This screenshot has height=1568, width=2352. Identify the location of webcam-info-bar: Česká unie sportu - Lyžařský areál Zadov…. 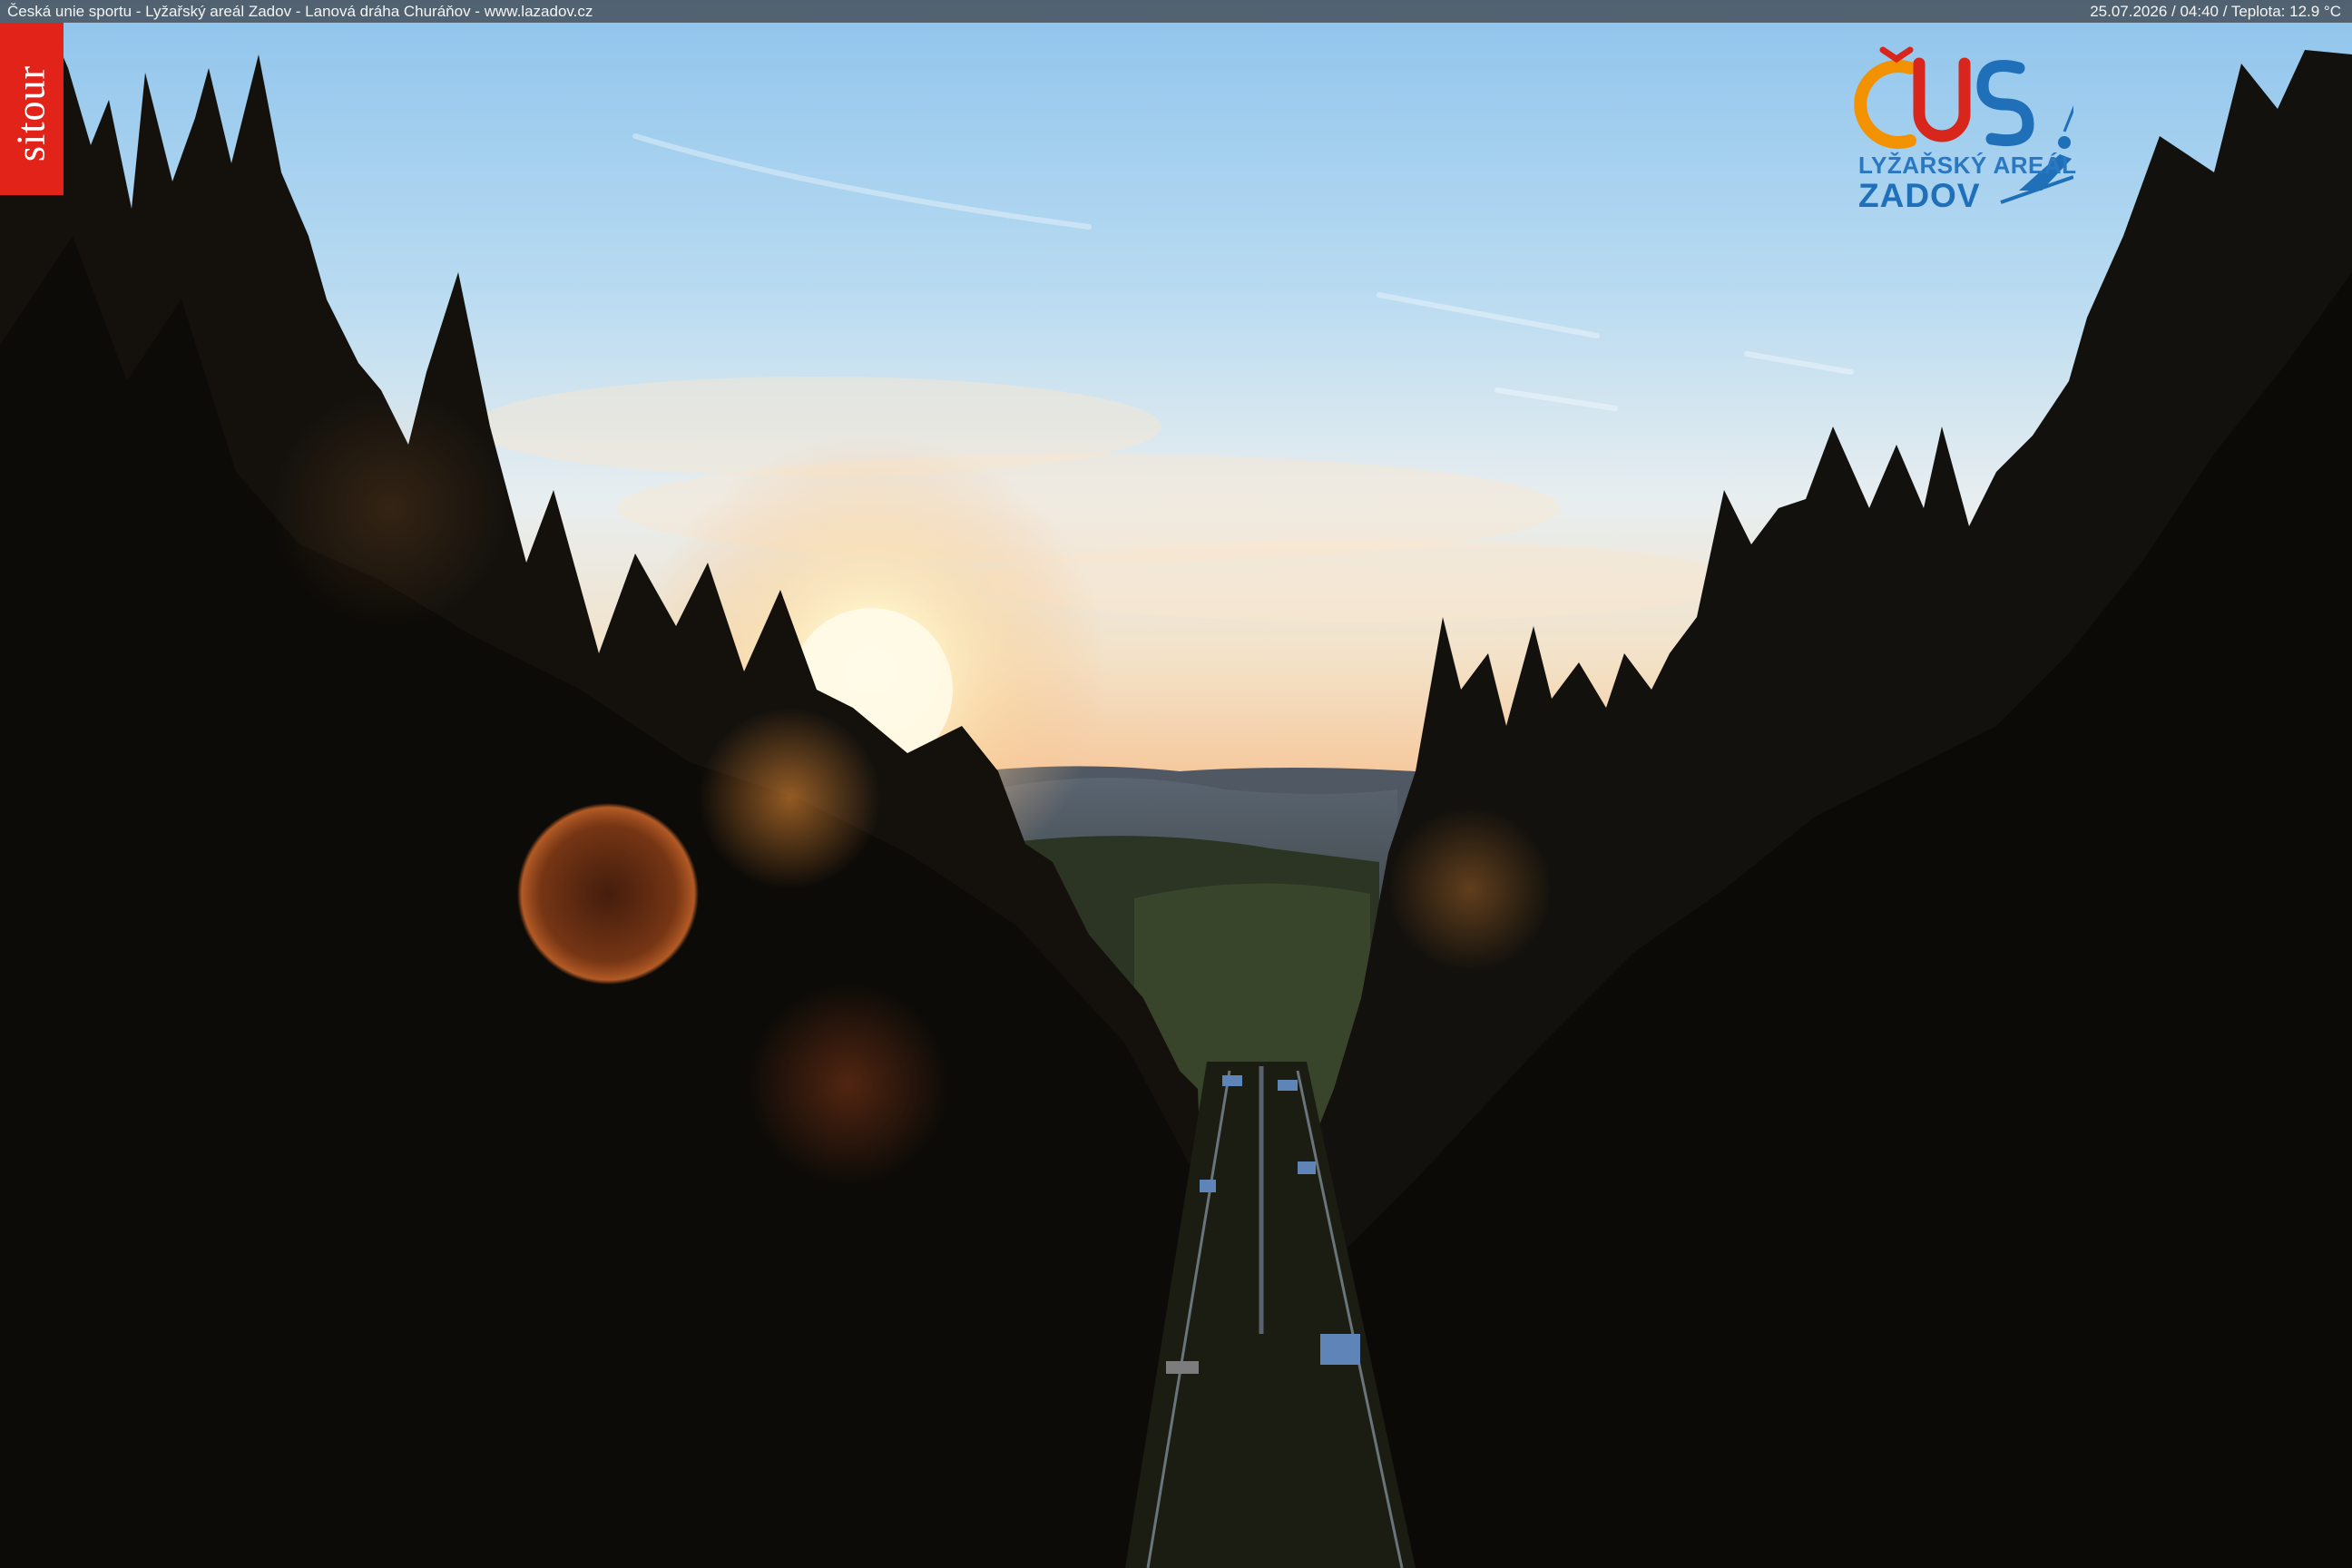
(1176, 11).